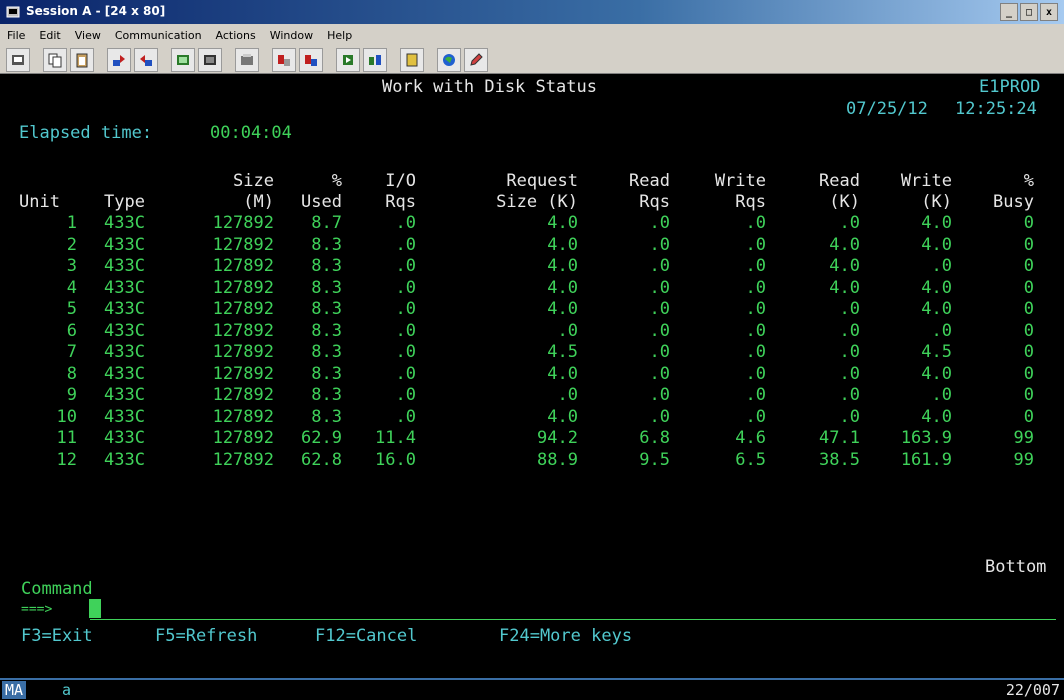 The image size is (1064, 700). What do you see at coordinates (321, 438) in the screenshot?
I see `cell-used: 62.9` at bounding box center [321, 438].